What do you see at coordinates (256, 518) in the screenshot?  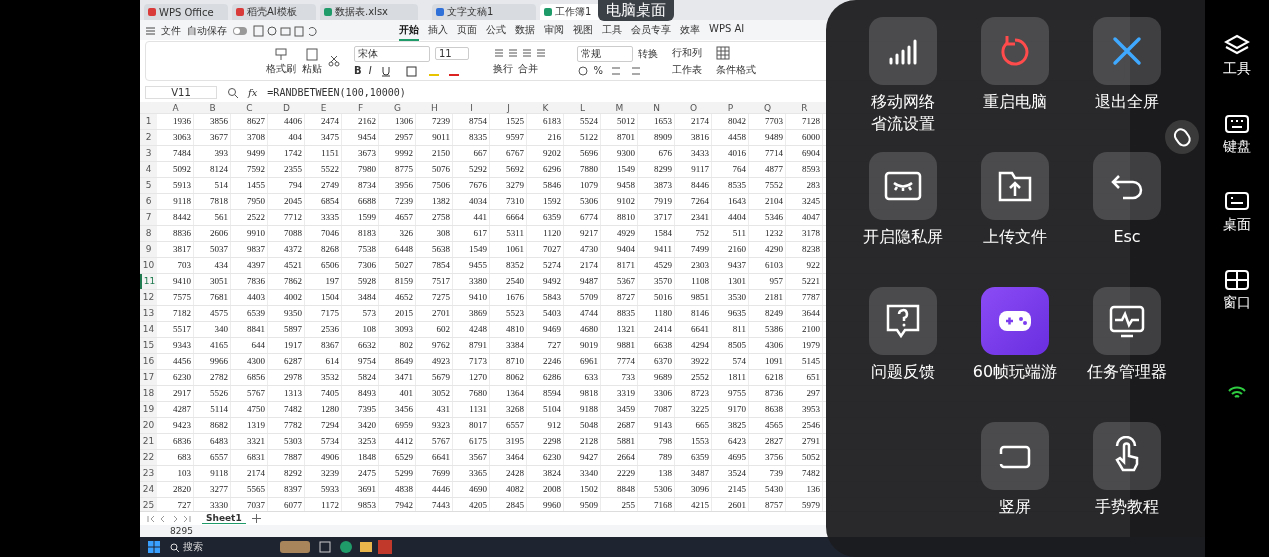 I see `add-sheet-icon` at bounding box center [256, 518].